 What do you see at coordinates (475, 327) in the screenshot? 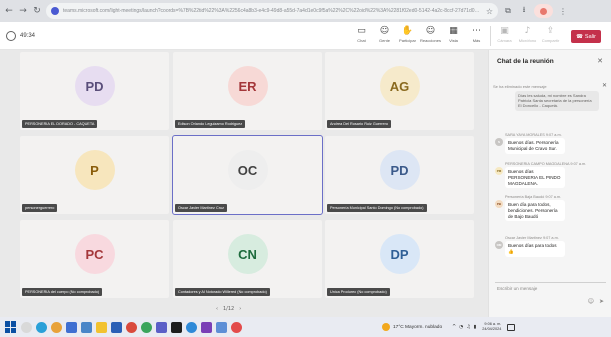
I see `battery-icon: ▮` at bounding box center [475, 327].